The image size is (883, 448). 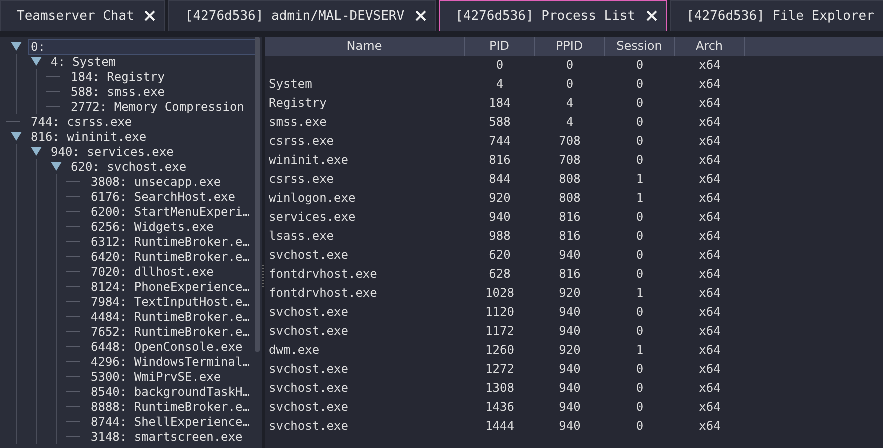 What do you see at coordinates (500, 312) in the screenshot?
I see `table-cell-text: 1120` at bounding box center [500, 312].